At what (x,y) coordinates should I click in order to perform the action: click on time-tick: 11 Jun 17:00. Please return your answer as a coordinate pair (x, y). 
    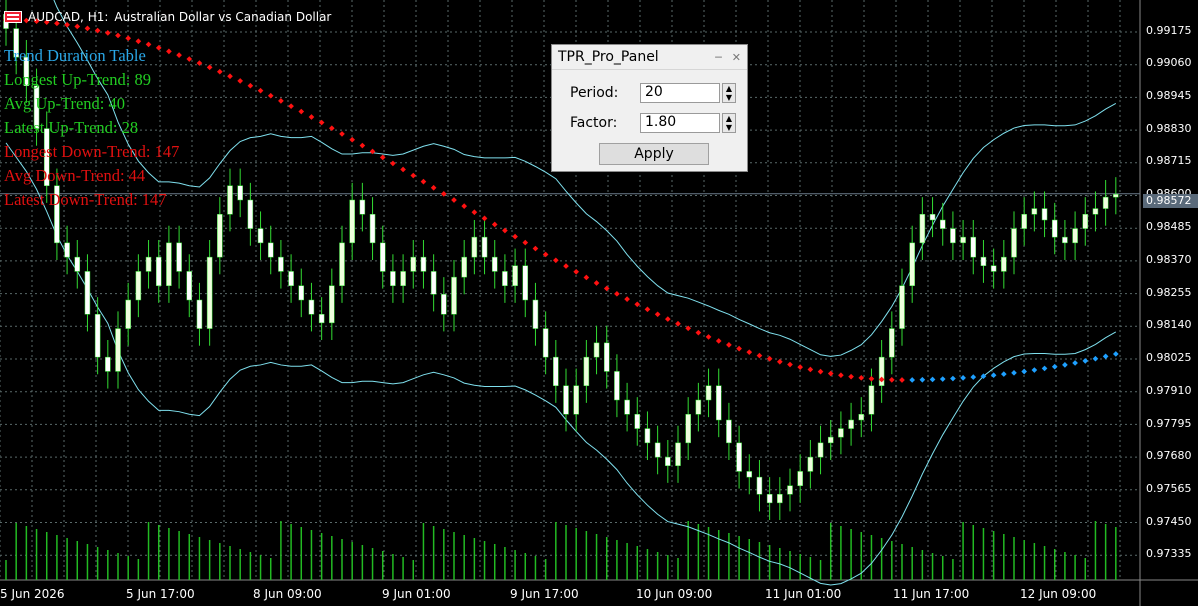
    Looking at the image, I should click on (931, 594).